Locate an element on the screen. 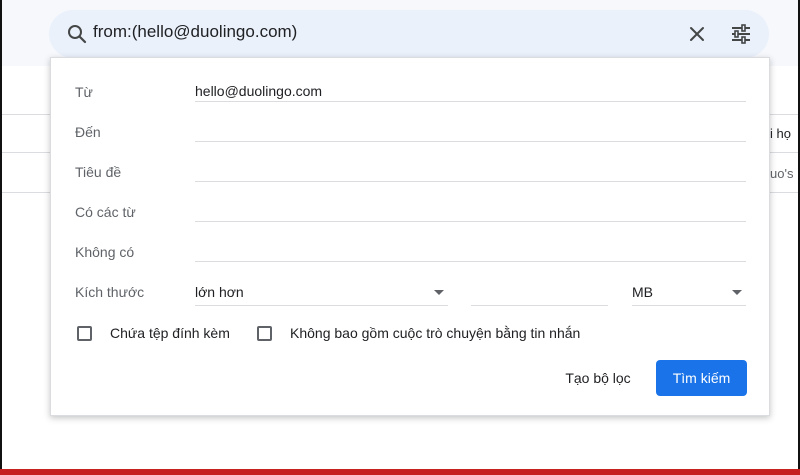 Image resolution: width=800 pixels, height=475 pixels. has-attachment-option: Chứa tệp đính kèm is located at coordinates (153, 333).